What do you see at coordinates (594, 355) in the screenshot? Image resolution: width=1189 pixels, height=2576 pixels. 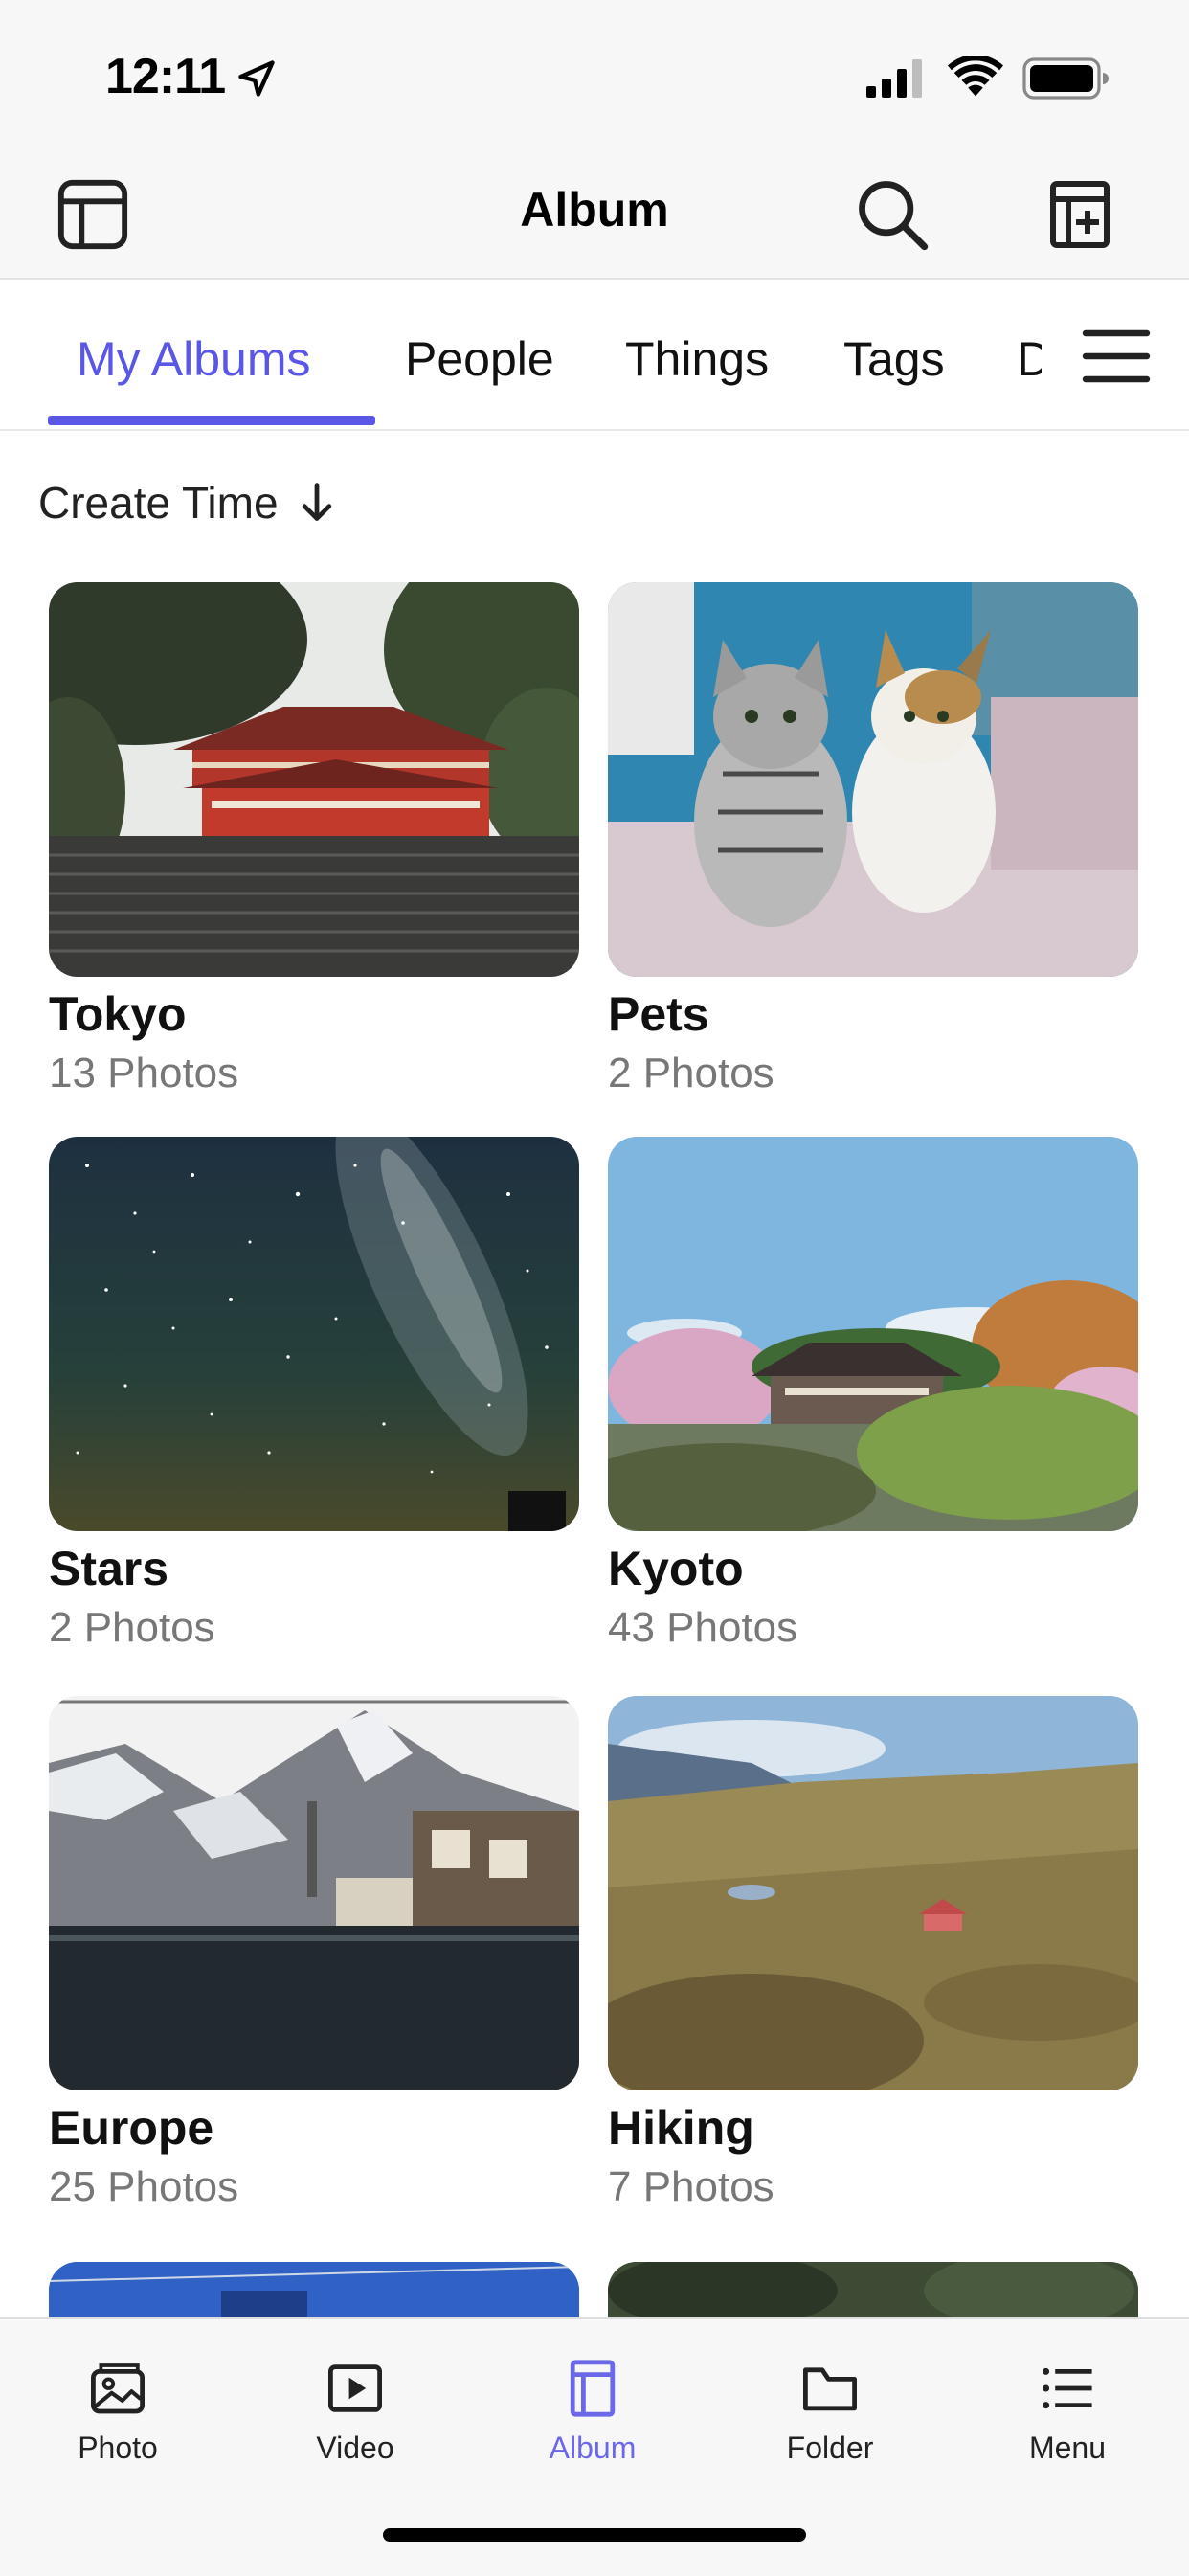 I see `album-category-tabs: My Albums People Things Tags D` at bounding box center [594, 355].